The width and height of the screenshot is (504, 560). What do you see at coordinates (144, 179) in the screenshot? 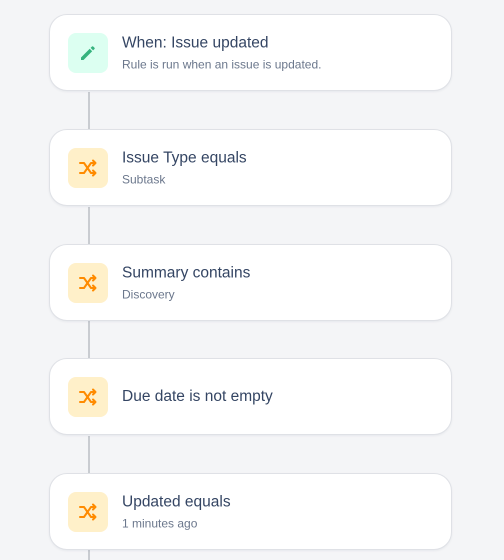
I see `condition-subtitle: Subtask` at bounding box center [144, 179].